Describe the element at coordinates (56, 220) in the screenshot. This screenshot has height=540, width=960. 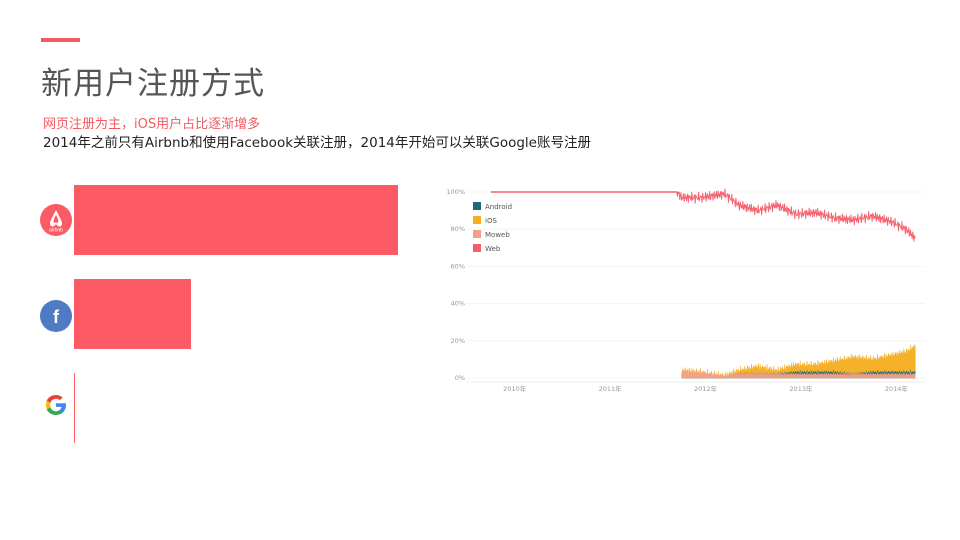
I see `airbnb-logo-icon: airbnb` at that location.